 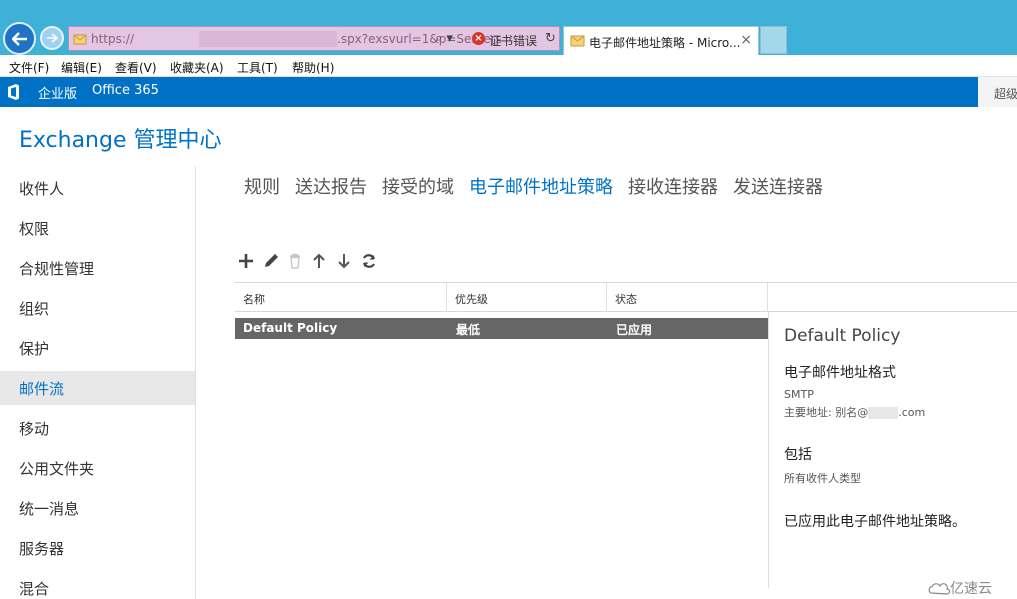 I want to click on menu-view: 查看(V), so click(x=136, y=67).